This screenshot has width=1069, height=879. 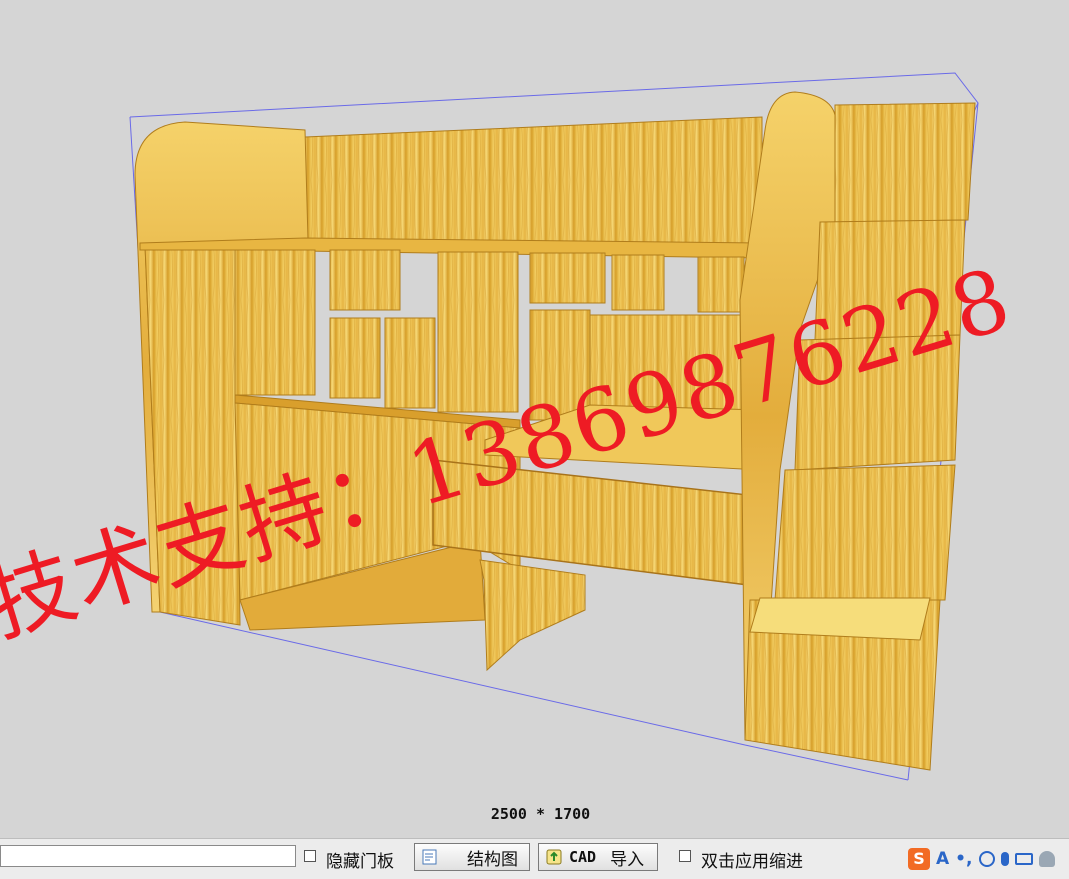 What do you see at coordinates (583, 857) in the screenshot?
I see `cad-text: CAD` at bounding box center [583, 857].